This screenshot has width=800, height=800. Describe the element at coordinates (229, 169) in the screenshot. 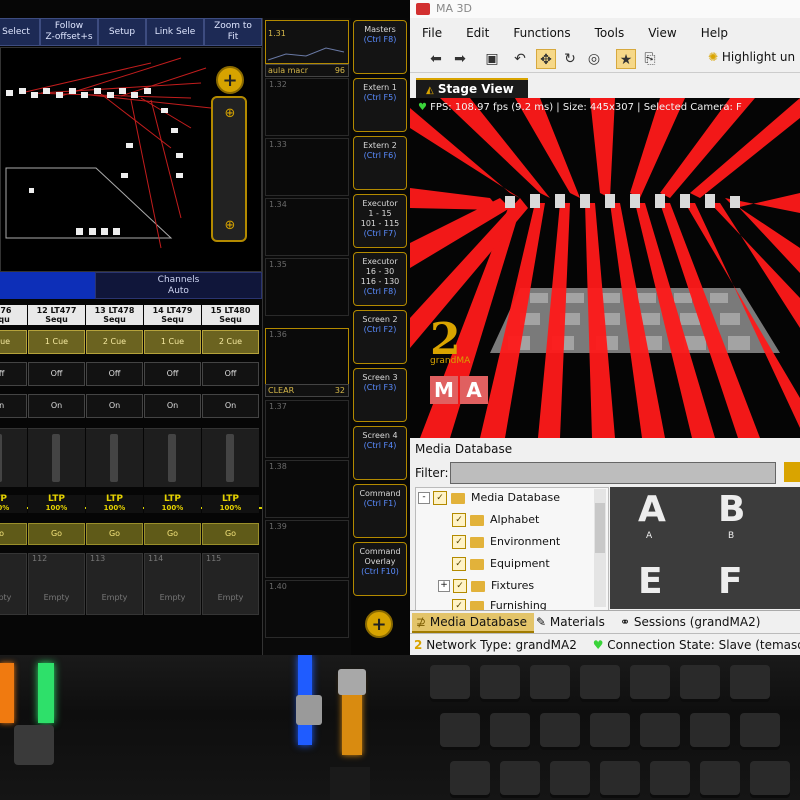

I see `zoom-slider: ⊕ ⊕` at that location.